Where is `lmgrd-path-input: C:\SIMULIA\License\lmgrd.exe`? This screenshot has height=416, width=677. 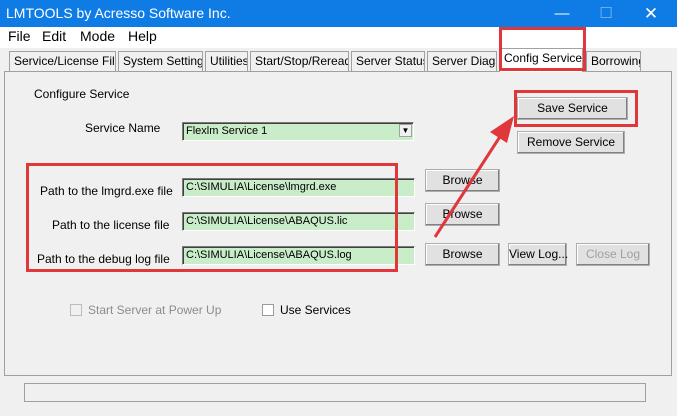
lmgrd-path-input: C:\SIMULIA\License\lmgrd.exe is located at coordinates (298, 187).